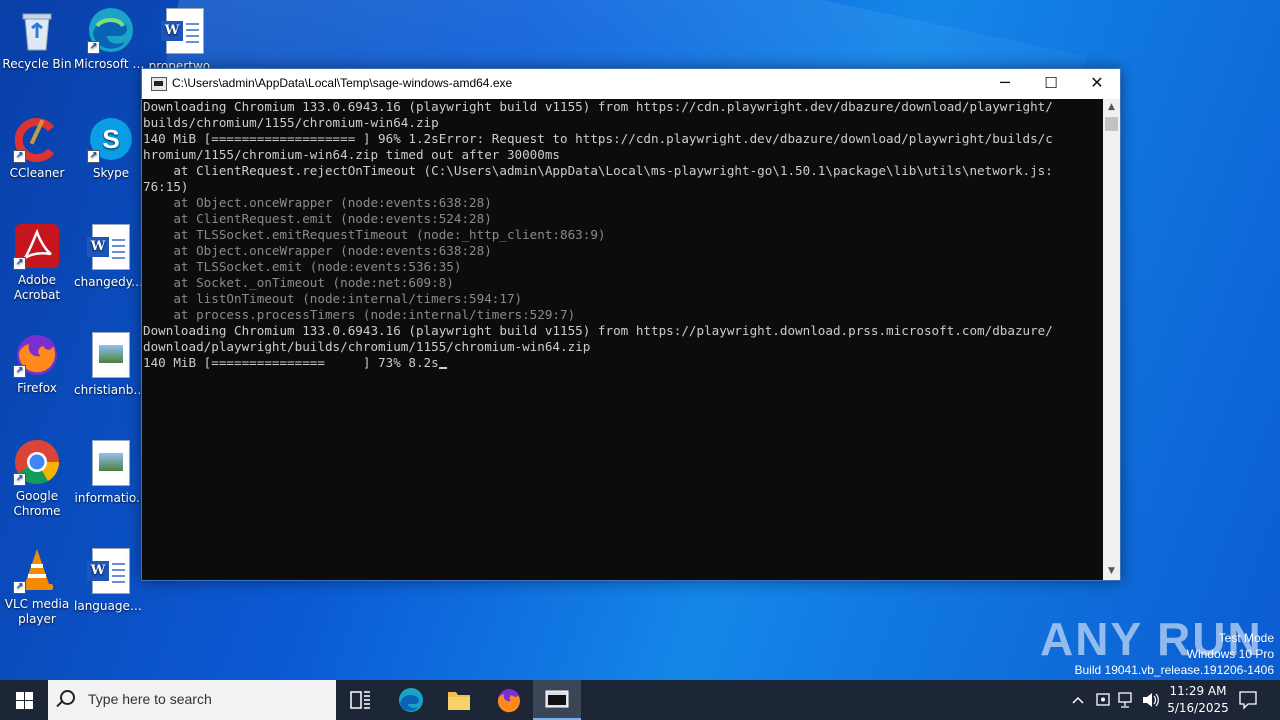 This screenshot has height=720, width=1280. I want to click on desktop-icon-vlc: ↗ VLC media player, so click(37, 586).